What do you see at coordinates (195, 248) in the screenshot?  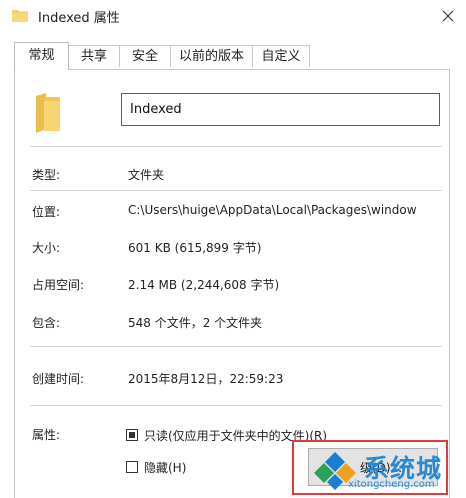 I see `size-value: 601 KB (615,899 字节)` at bounding box center [195, 248].